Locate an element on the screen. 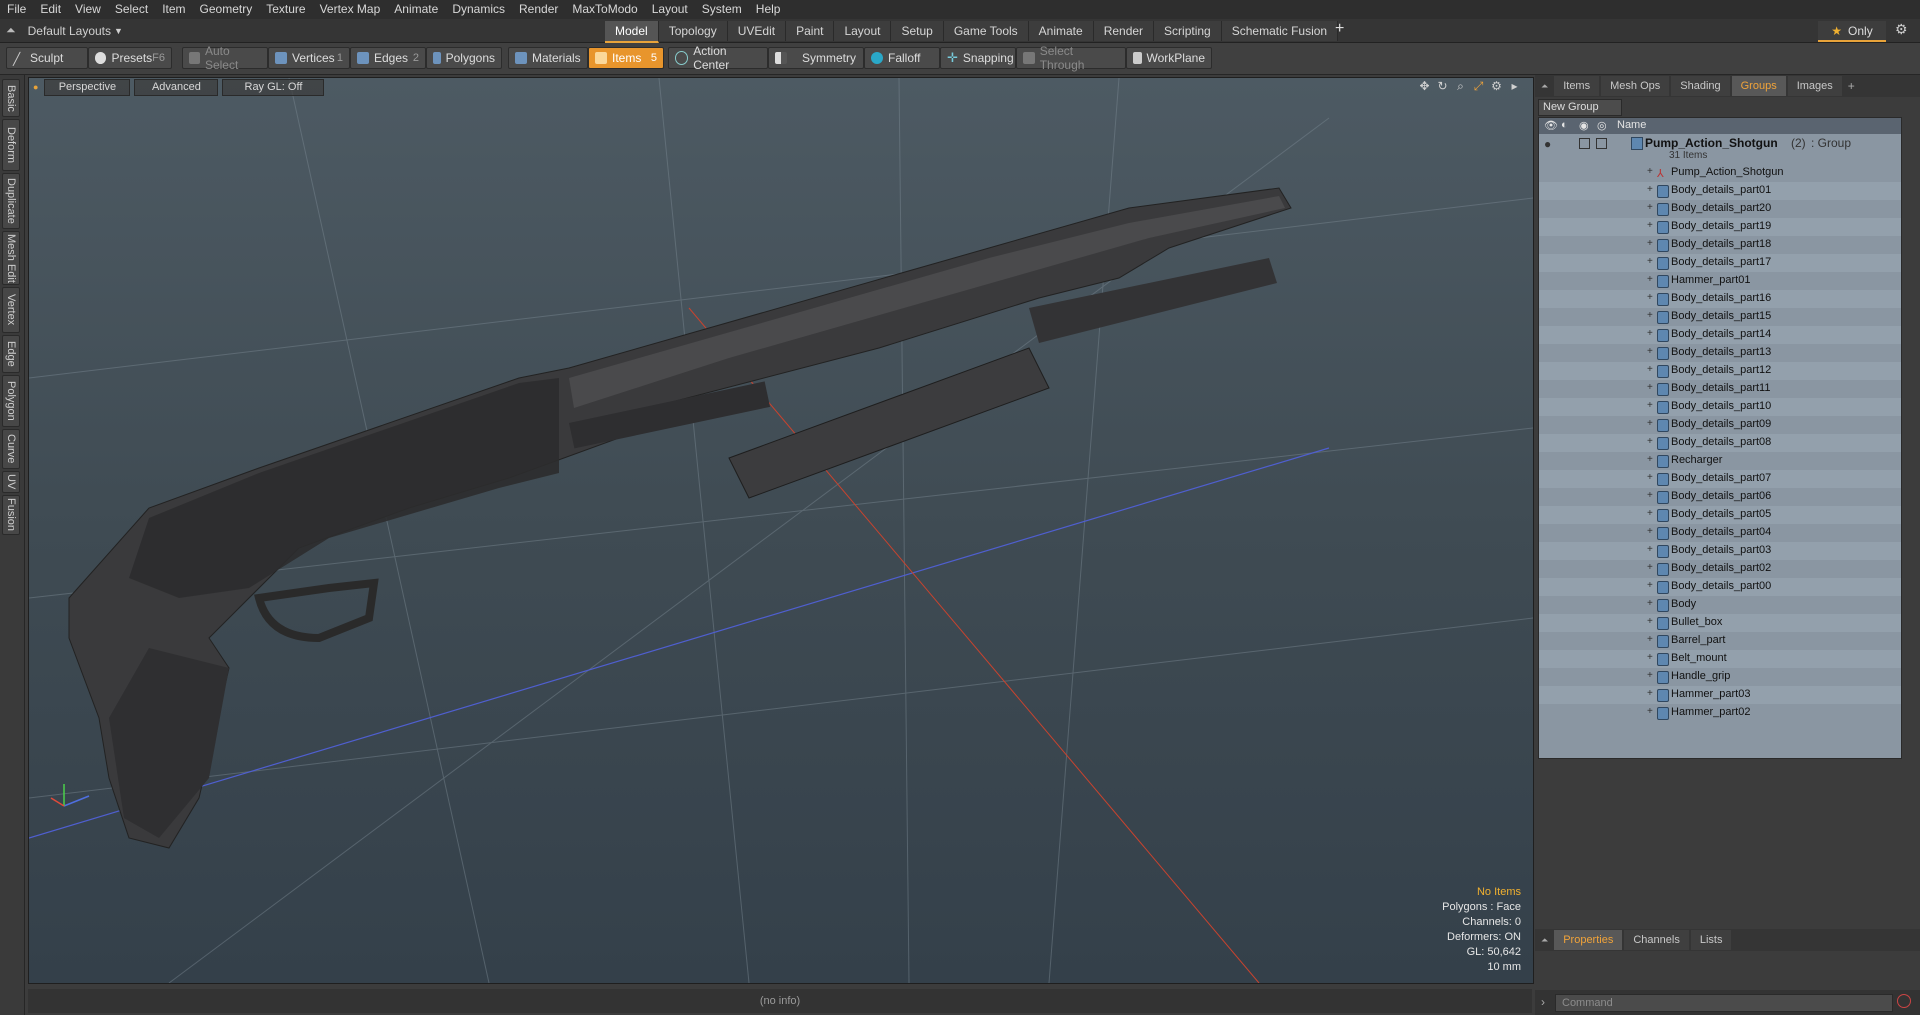 Image resolution: width=1920 pixels, height=1015 pixels. menu-item: Vertex Map is located at coordinates (350, 9).